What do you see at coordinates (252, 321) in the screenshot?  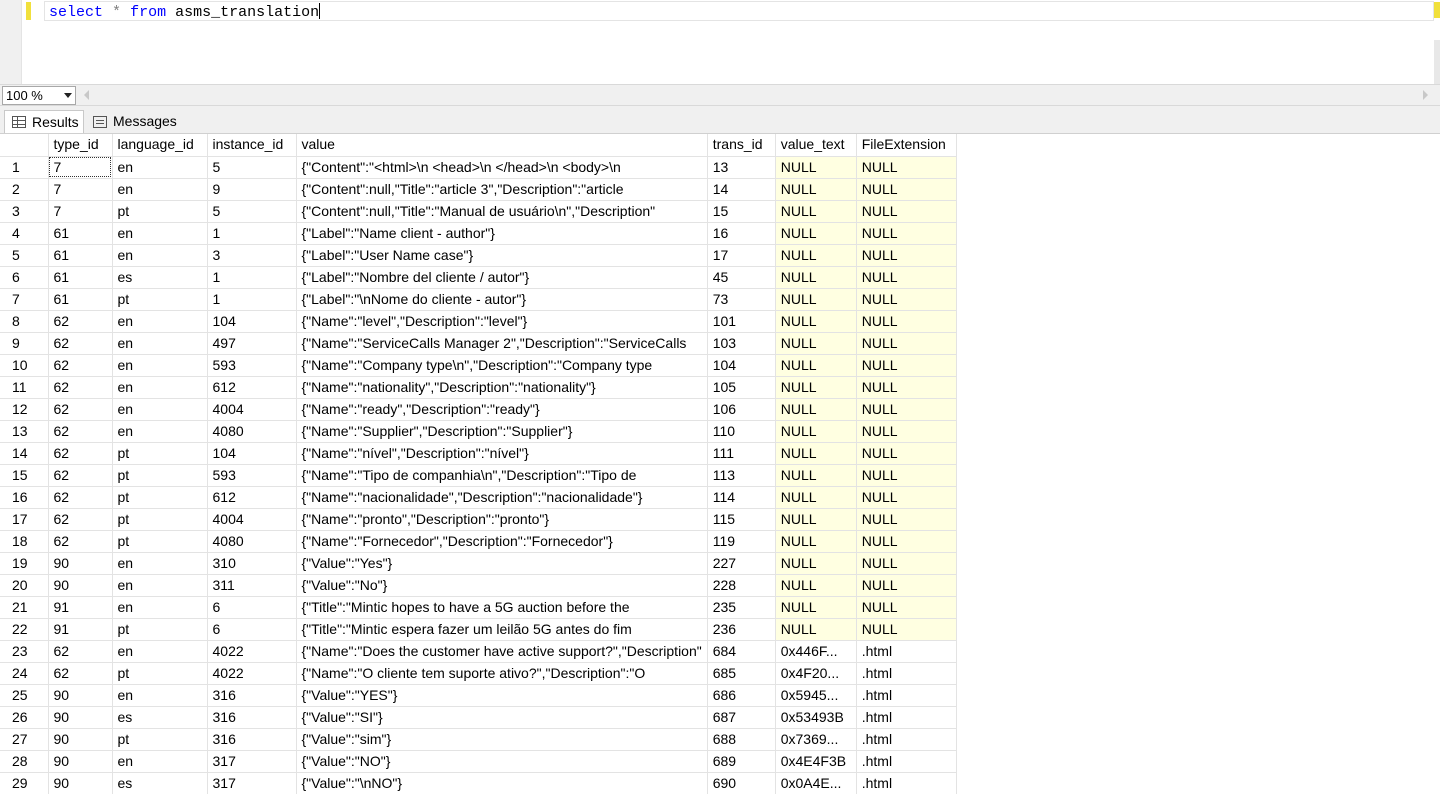 I see `cell-instance_id: 104` at bounding box center [252, 321].